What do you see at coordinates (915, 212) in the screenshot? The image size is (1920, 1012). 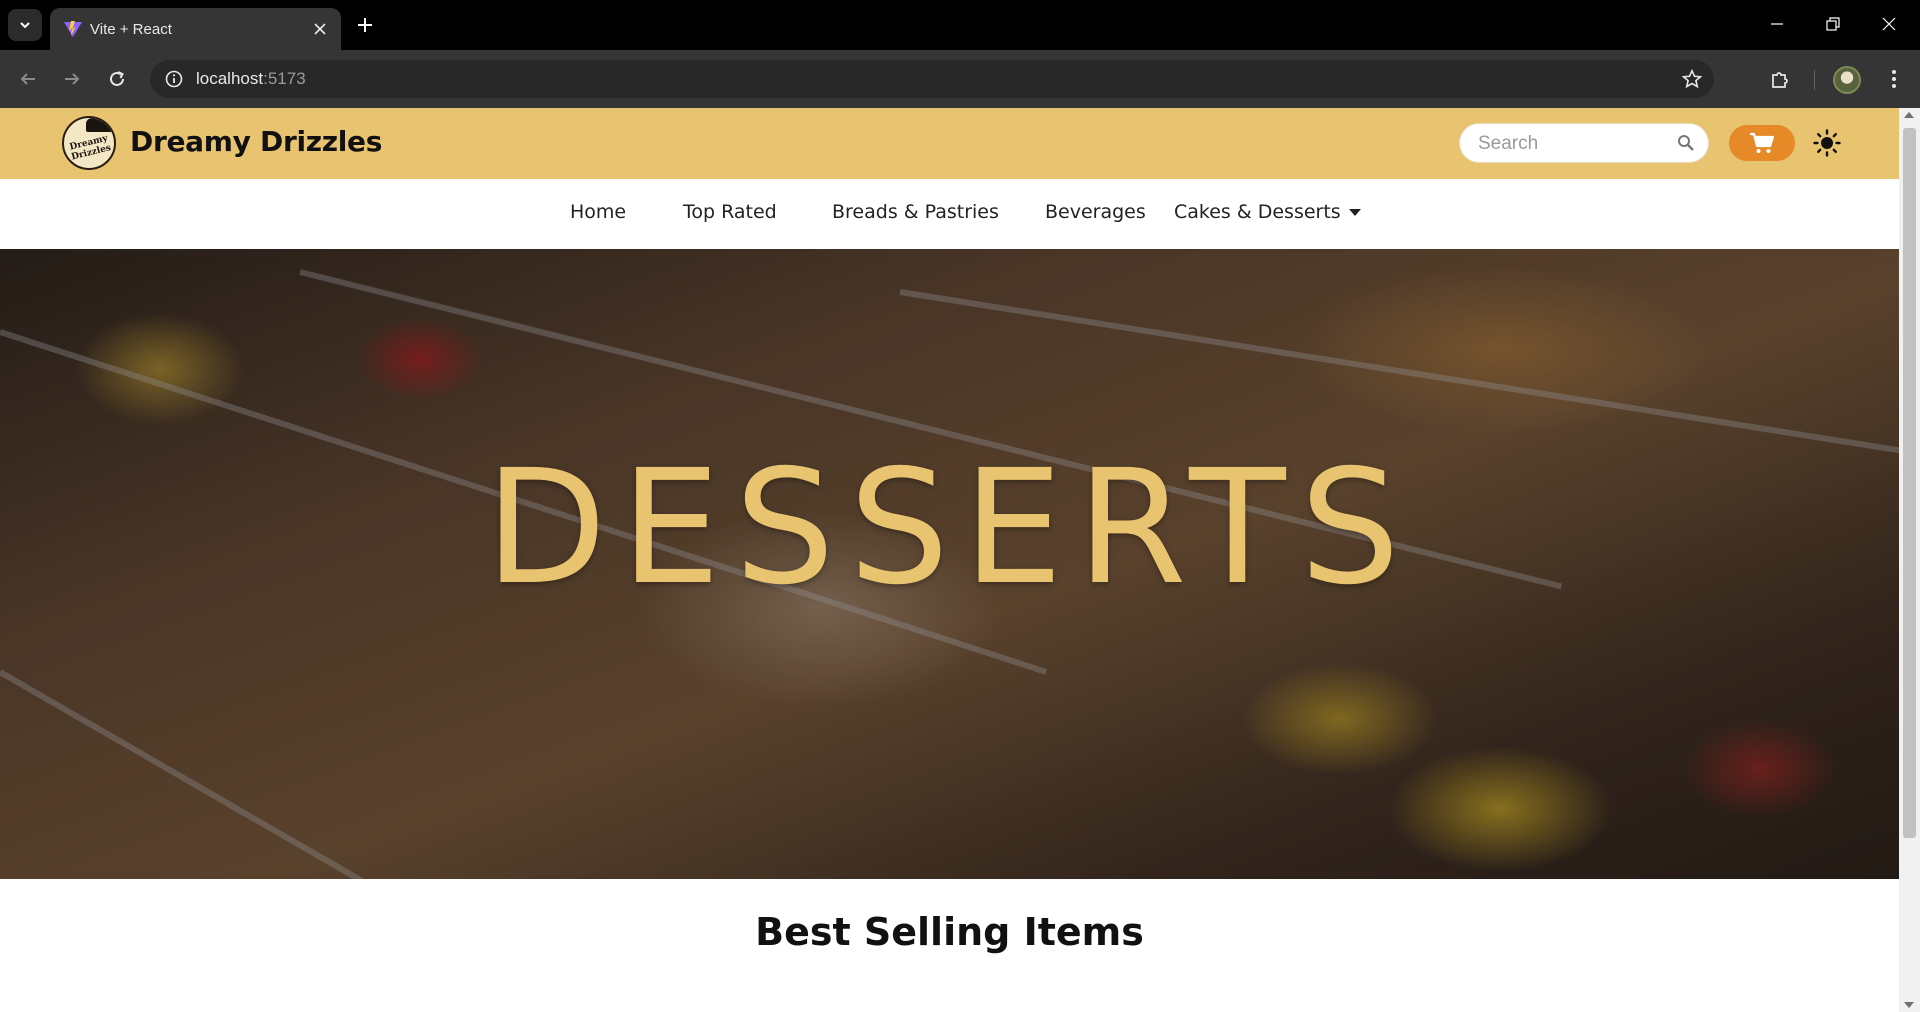 I see `nav-breads-pastries: Breads & Pastries` at bounding box center [915, 212].